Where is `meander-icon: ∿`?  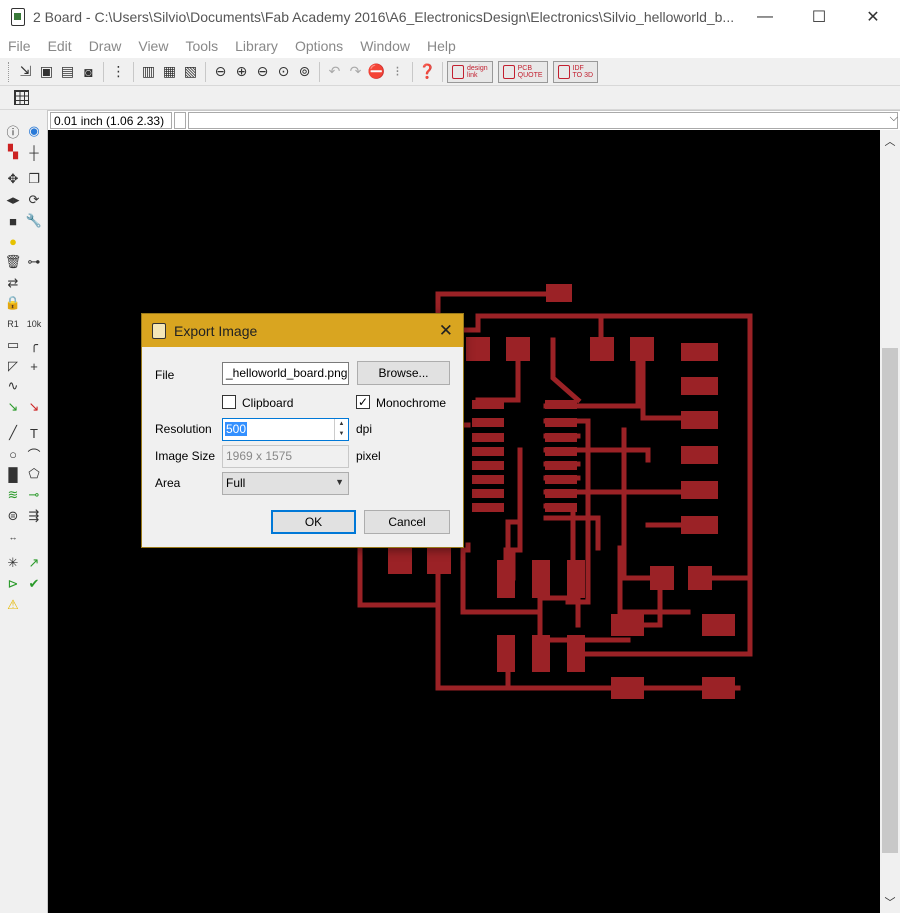 meander-icon: ∿ is located at coordinates (13, 386).